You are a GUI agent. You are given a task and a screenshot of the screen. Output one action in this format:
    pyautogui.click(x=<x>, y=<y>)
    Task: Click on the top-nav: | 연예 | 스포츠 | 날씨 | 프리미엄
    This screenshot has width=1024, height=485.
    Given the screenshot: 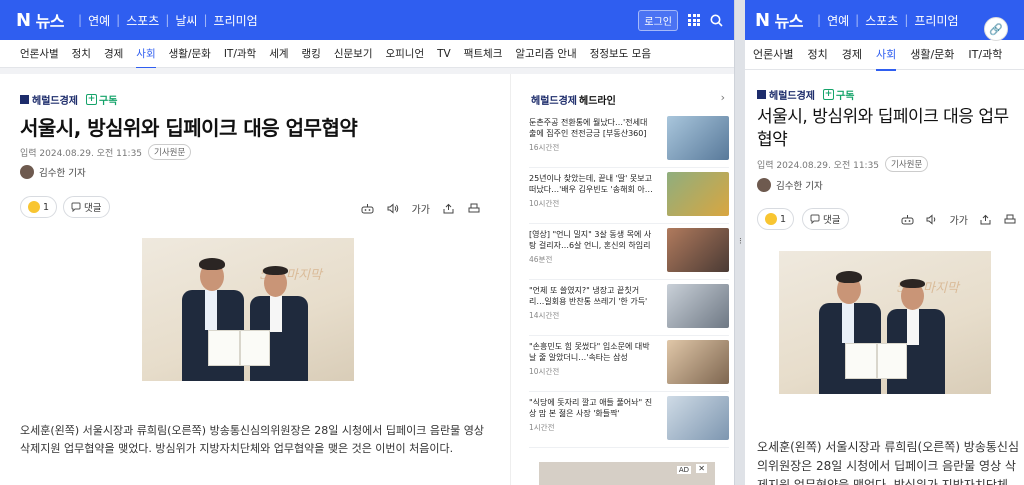 What is the action you would take?
    pyautogui.click(x=165, y=20)
    